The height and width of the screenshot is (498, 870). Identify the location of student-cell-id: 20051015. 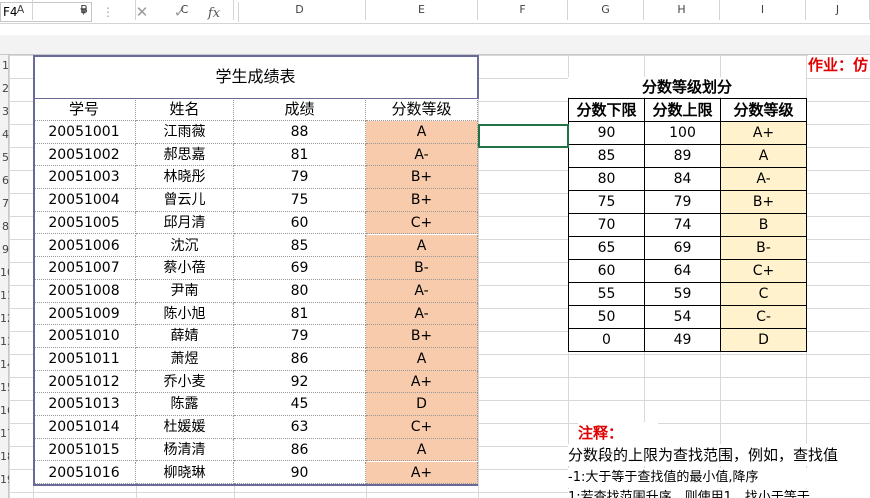
(84, 450).